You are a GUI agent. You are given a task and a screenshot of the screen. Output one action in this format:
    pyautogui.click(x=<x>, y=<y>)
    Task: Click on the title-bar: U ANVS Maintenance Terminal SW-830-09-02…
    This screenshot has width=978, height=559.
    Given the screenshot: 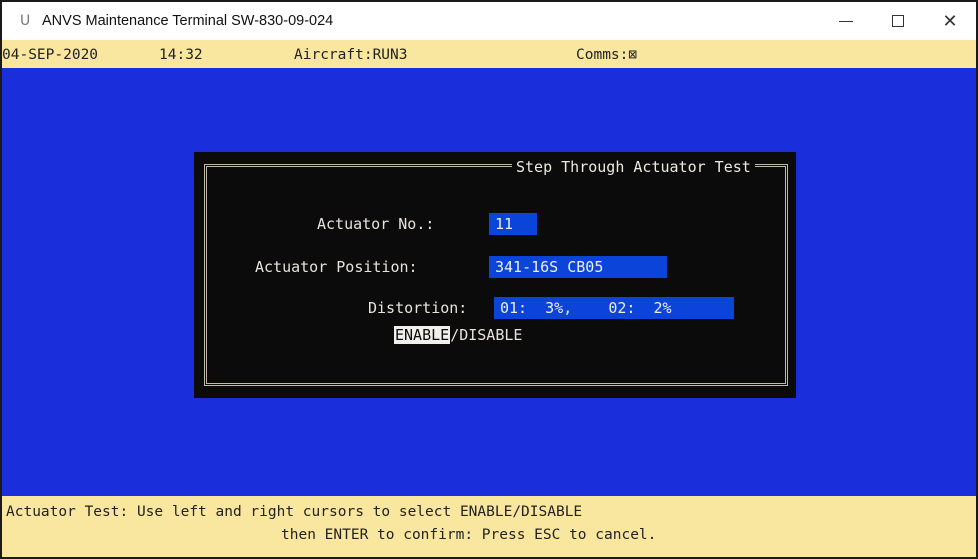 What is the action you would take?
    pyautogui.click(x=489, y=21)
    